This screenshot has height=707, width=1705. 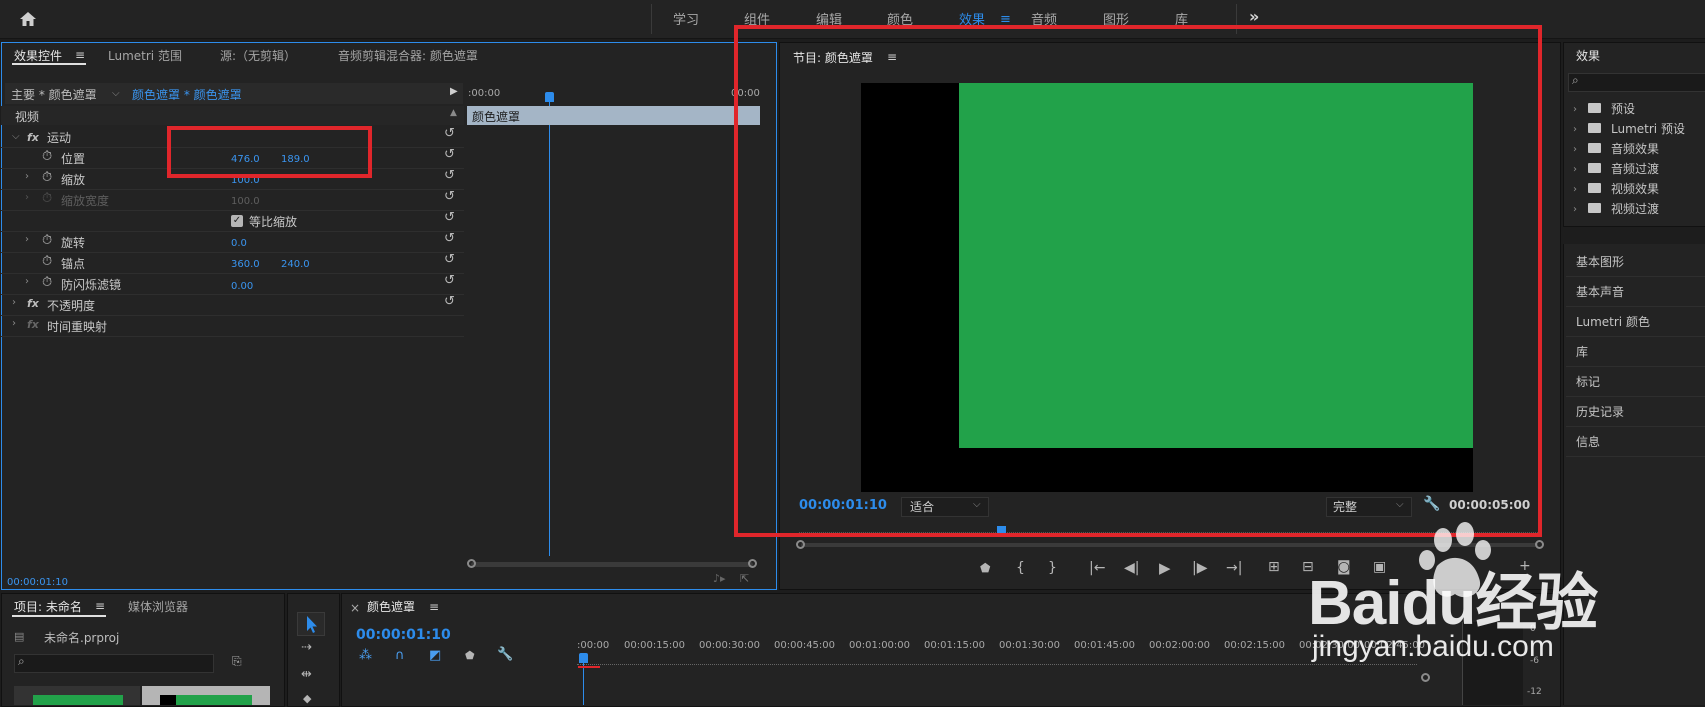 What do you see at coordinates (400, 655) in the screenshot?
I see `snap-magnet-icon: ∩` at bounding box center [400, 655].